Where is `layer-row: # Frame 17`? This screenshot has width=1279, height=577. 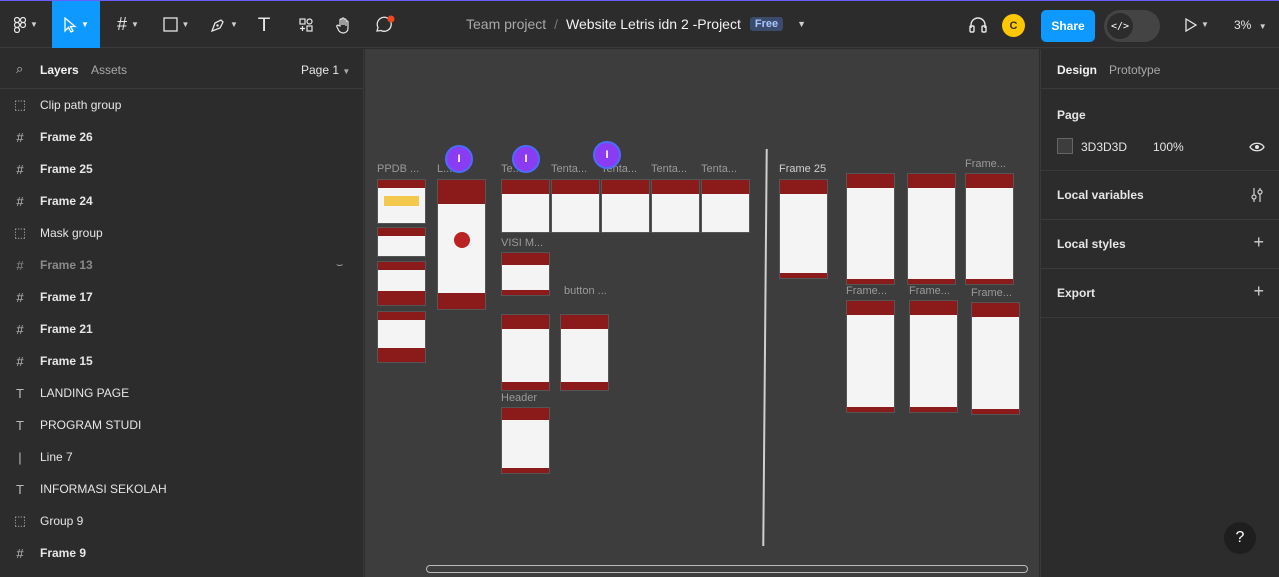
layer-row: # Frame 17 is located at coordinates (182, 297).